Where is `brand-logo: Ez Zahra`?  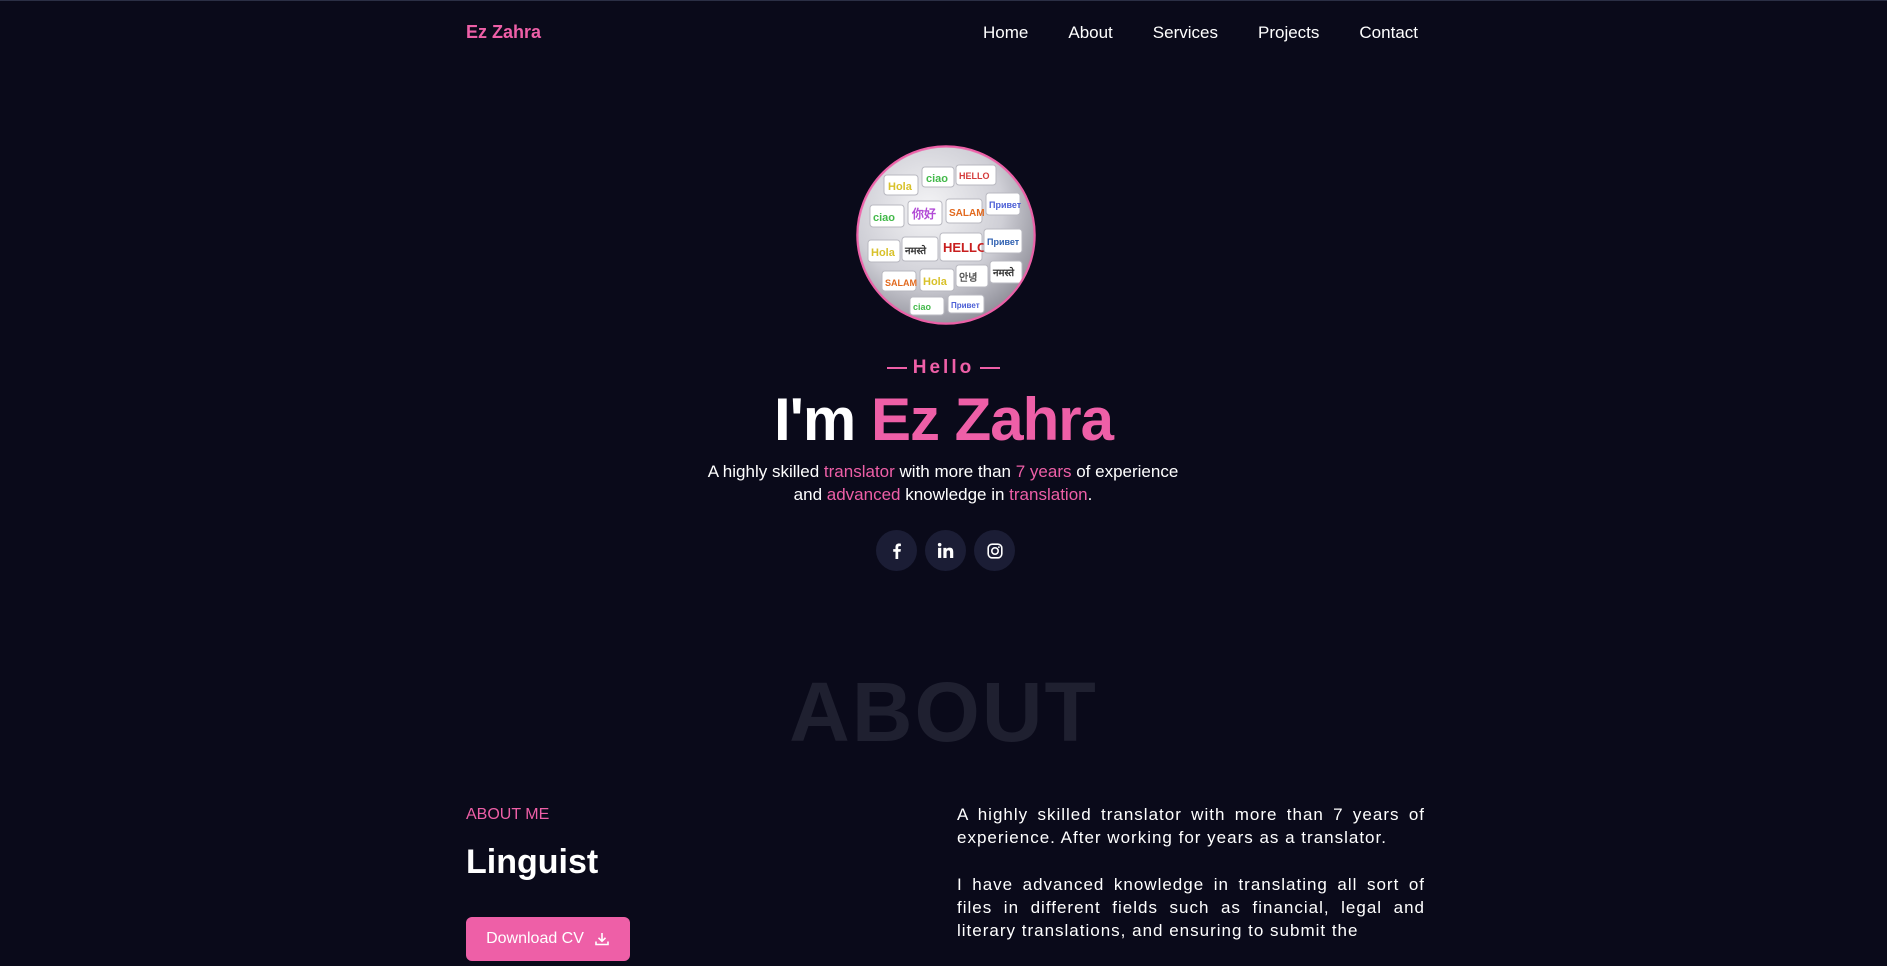
brand-logo: Ez Zahra is located at coordinates (503, 32).